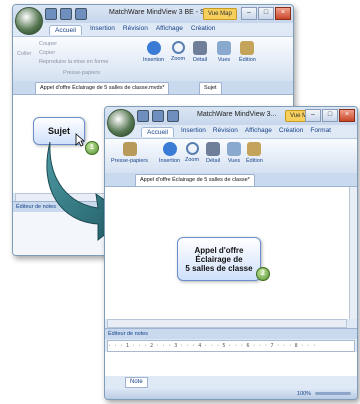 The image size is (360, 404). I want to click on zoom-slider, so click(333, 393).